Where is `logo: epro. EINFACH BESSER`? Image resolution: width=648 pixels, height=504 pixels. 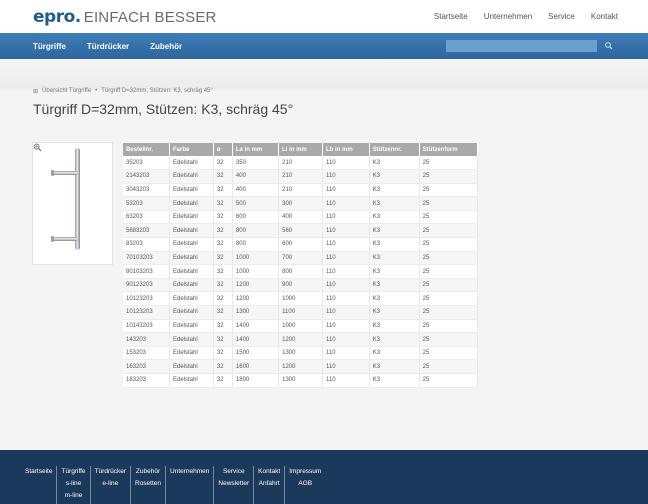
logo: epro. EINFACH BESSER is located at coordinates (125, 17).